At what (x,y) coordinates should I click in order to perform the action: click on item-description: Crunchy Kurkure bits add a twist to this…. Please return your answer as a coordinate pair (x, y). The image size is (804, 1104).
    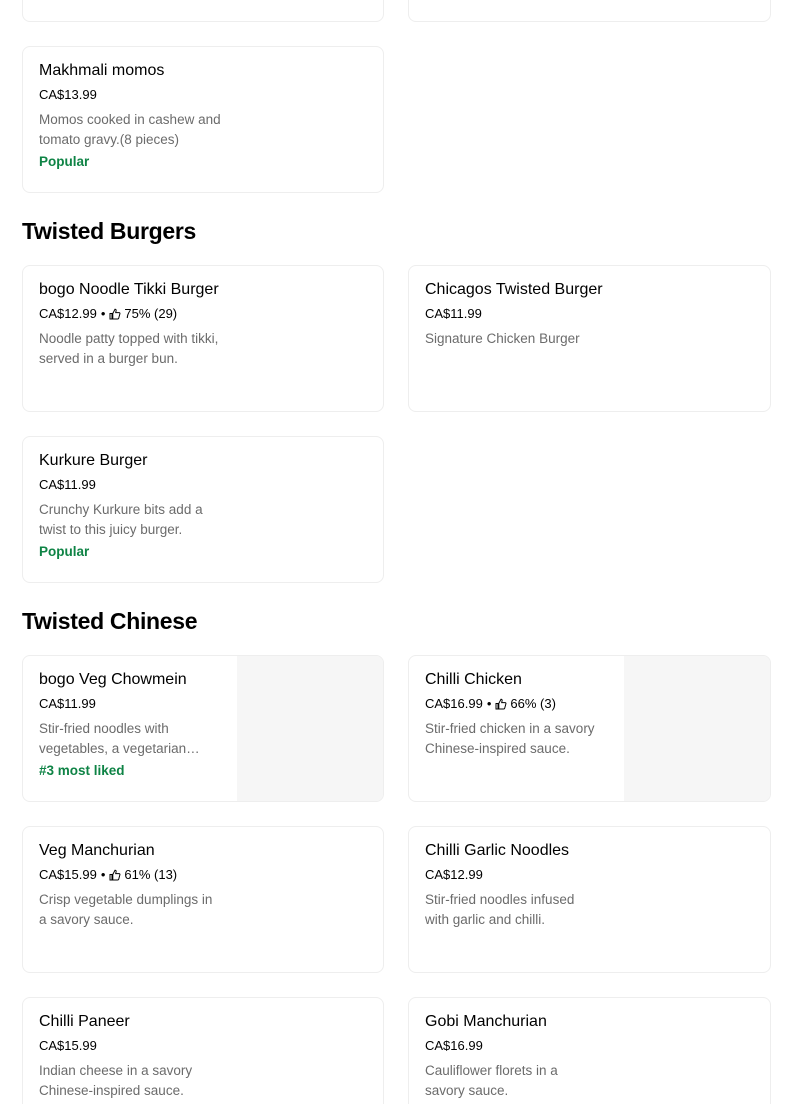
    Looking at the image, I should click on (121, 519).